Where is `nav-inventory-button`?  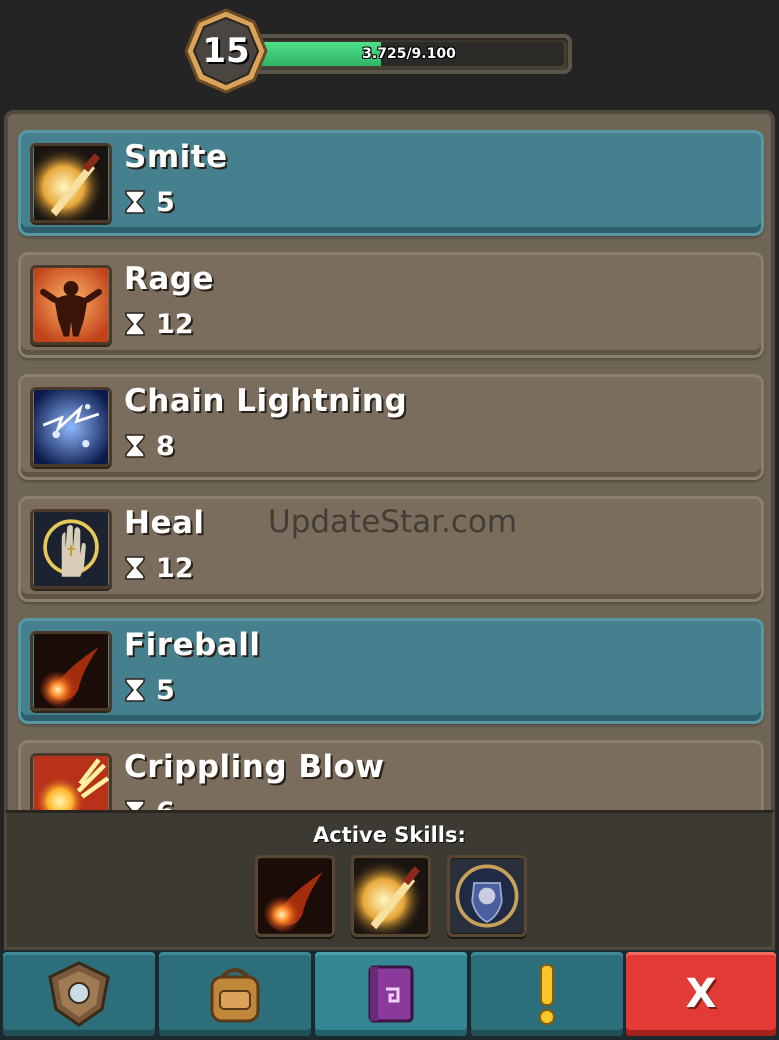 nav-inventory-button is located at coordinates (235, 994).